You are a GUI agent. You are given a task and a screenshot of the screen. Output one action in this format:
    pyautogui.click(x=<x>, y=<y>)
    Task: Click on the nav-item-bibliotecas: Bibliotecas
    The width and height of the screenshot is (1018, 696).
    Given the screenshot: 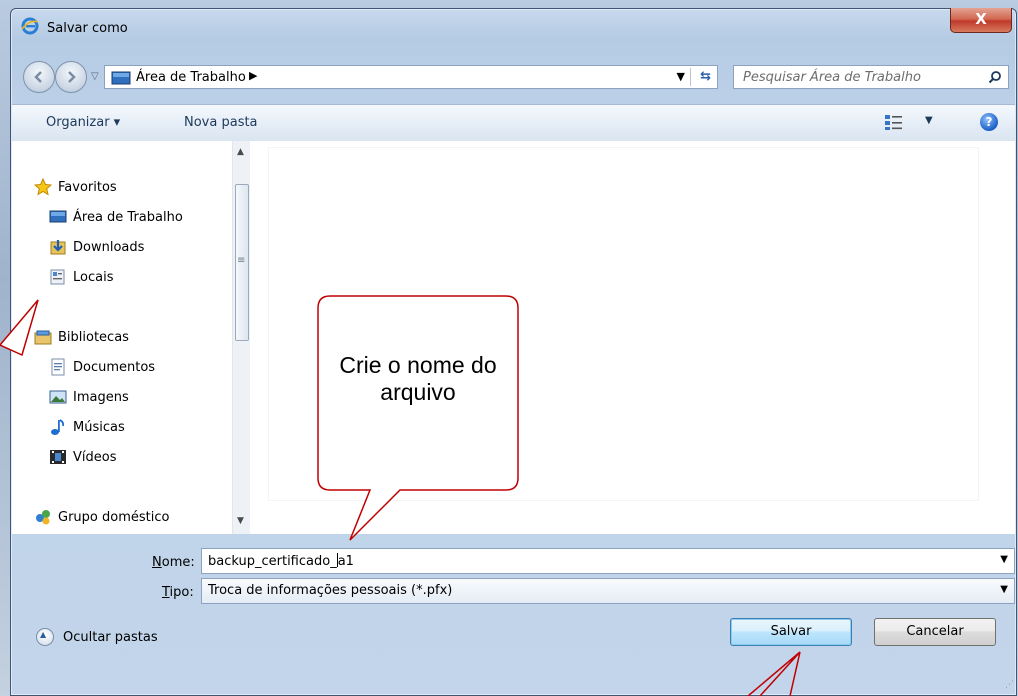 What is the action you would take?
    pyautogui.click(x=81, y=337)
    